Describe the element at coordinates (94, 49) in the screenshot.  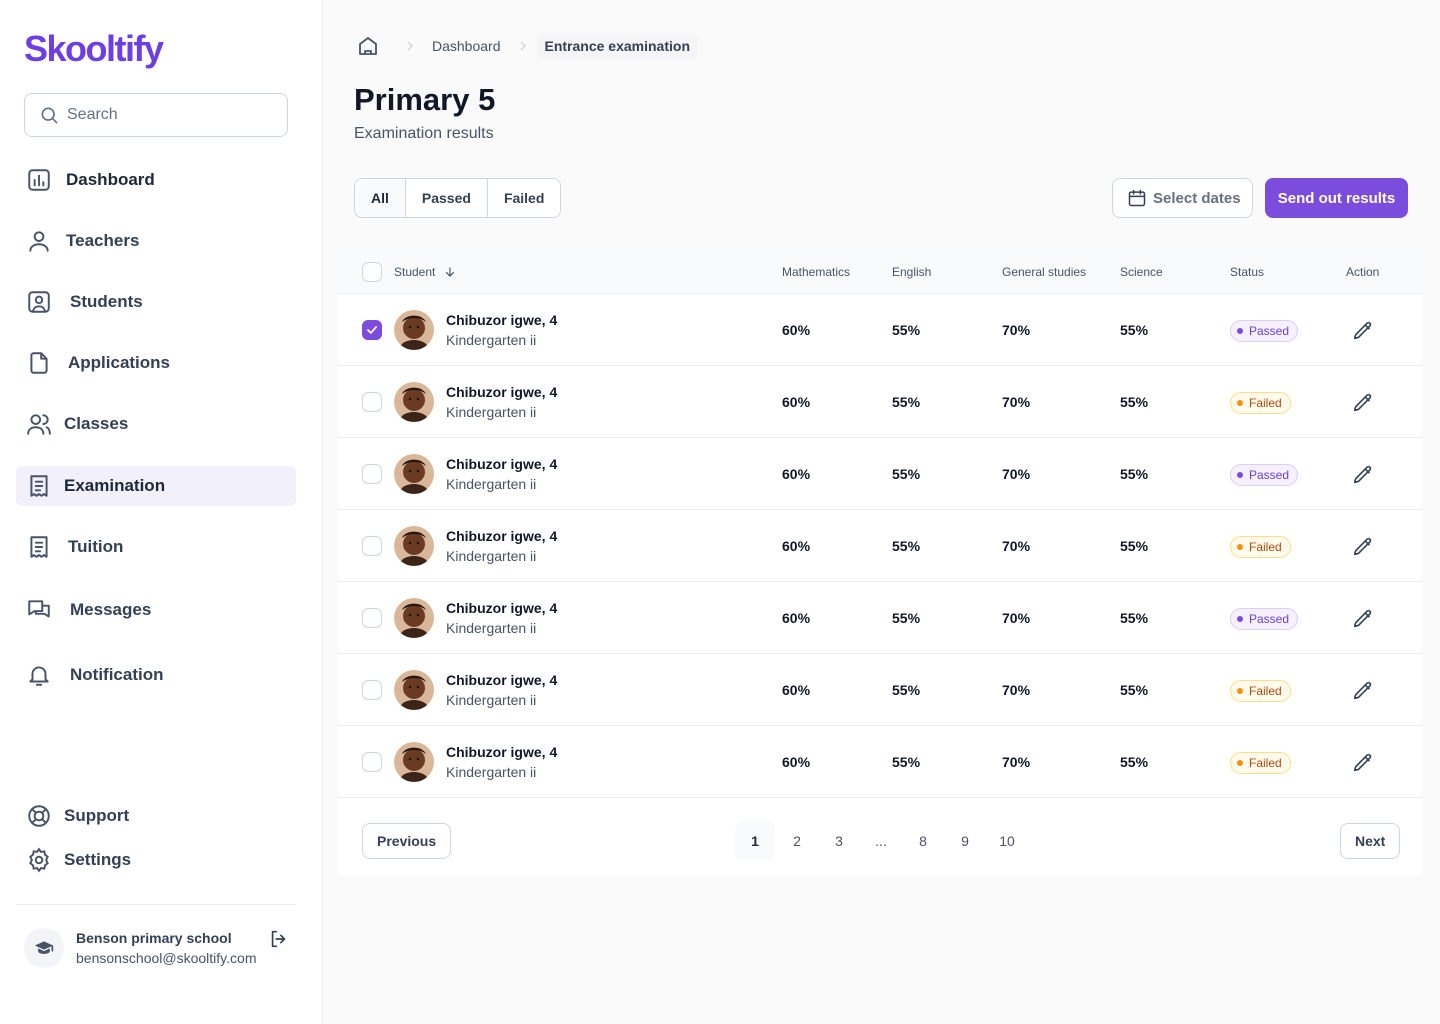
I see `app-logo: Skooltify` at that location.